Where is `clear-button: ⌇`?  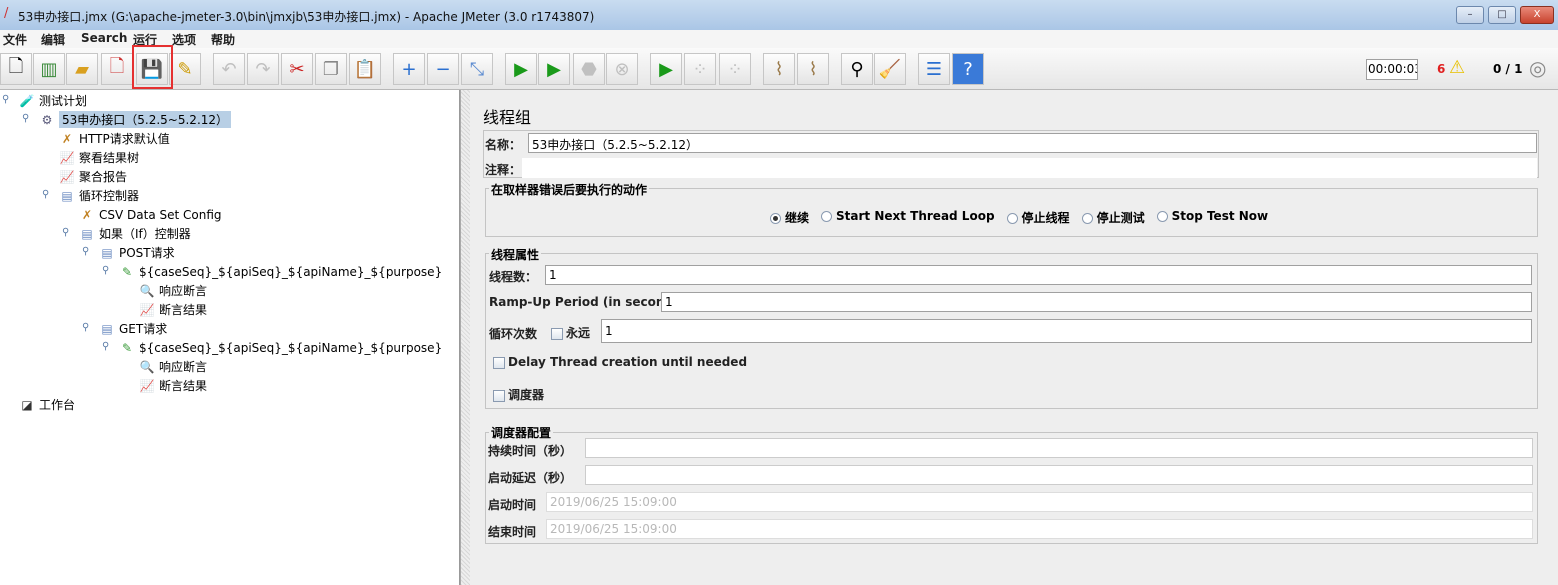 clear-button: ⌇ is located at coordinates (779, 69).